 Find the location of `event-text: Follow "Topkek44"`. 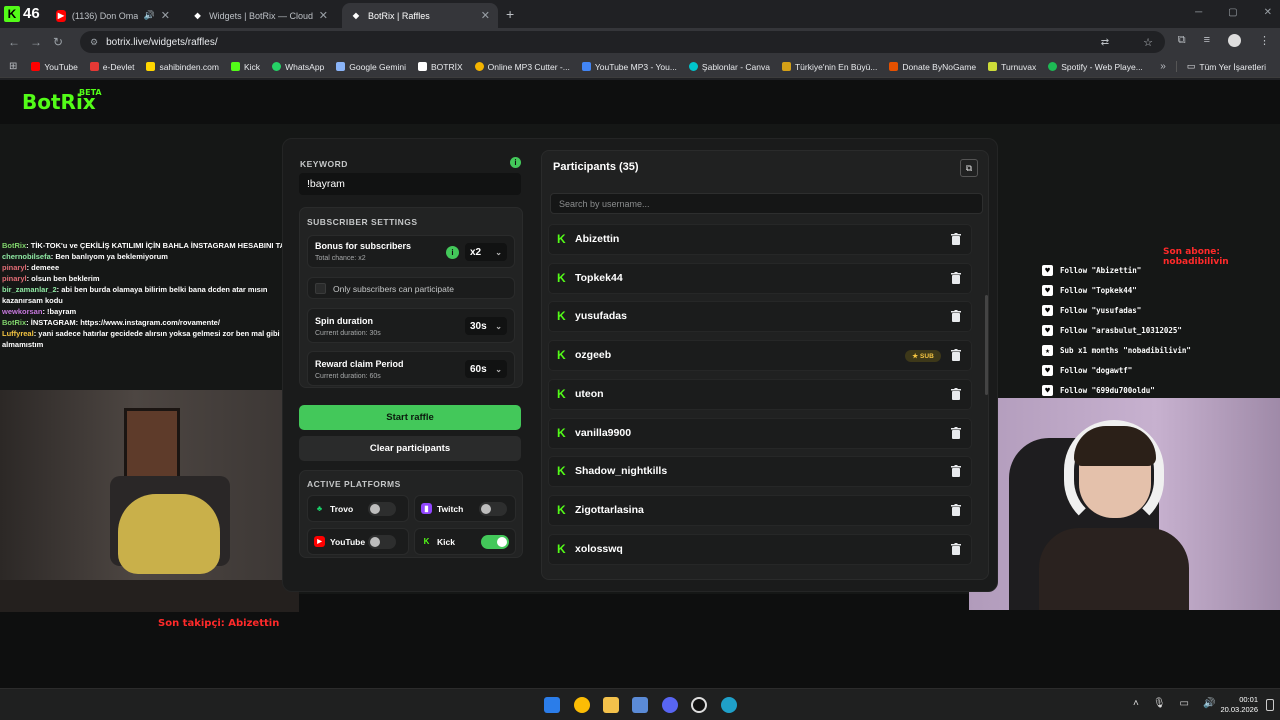

event-text: Follow "Topkek44" is located at coordinates (1098, 290).